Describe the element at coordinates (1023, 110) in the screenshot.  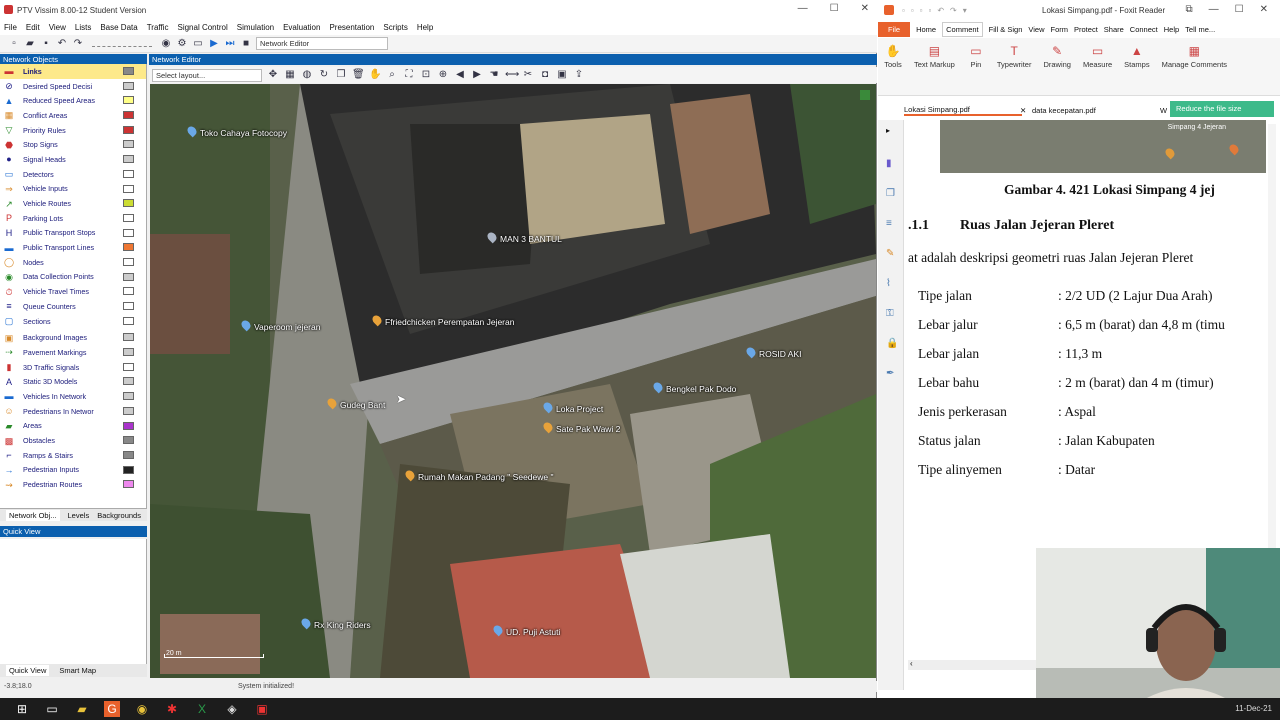
I see `close-doc-tab-icon: ✕` at that location.